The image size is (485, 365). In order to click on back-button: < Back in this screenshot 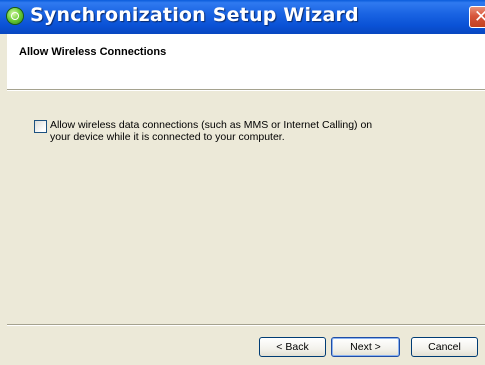, I will do `click(292, 347)`.